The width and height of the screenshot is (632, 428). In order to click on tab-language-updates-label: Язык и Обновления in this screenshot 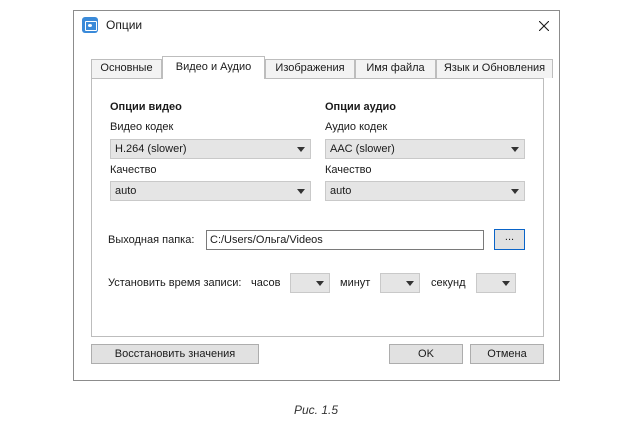, I will do `click(494, 68)`.